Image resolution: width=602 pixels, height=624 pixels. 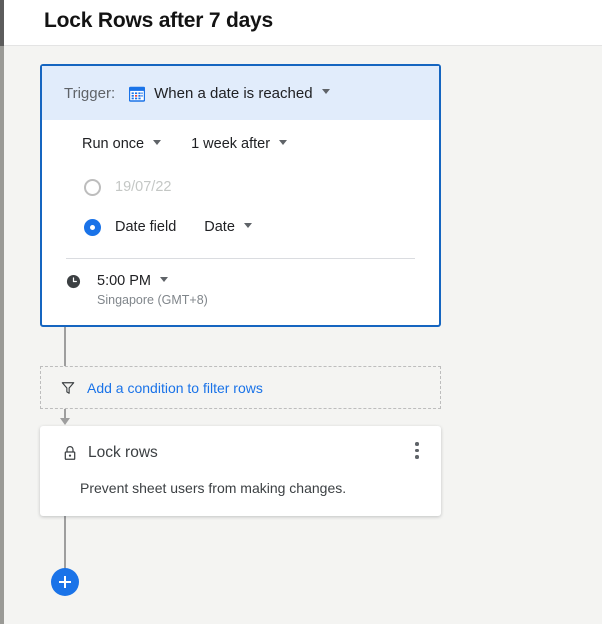 What do you see at coordinates (240, 274) in the screenshot?
I see `trigger-time-row: 5:00 PM` at bounding box center [240, 274].